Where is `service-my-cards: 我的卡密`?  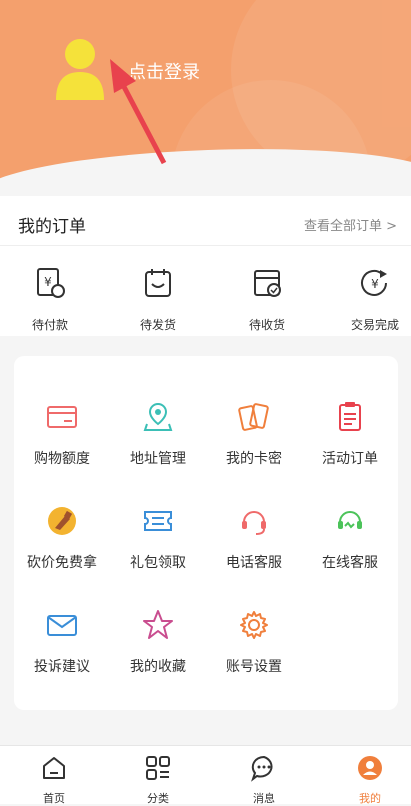
service-my-cards: 我的卡密 is located at coordinates (254, 434).